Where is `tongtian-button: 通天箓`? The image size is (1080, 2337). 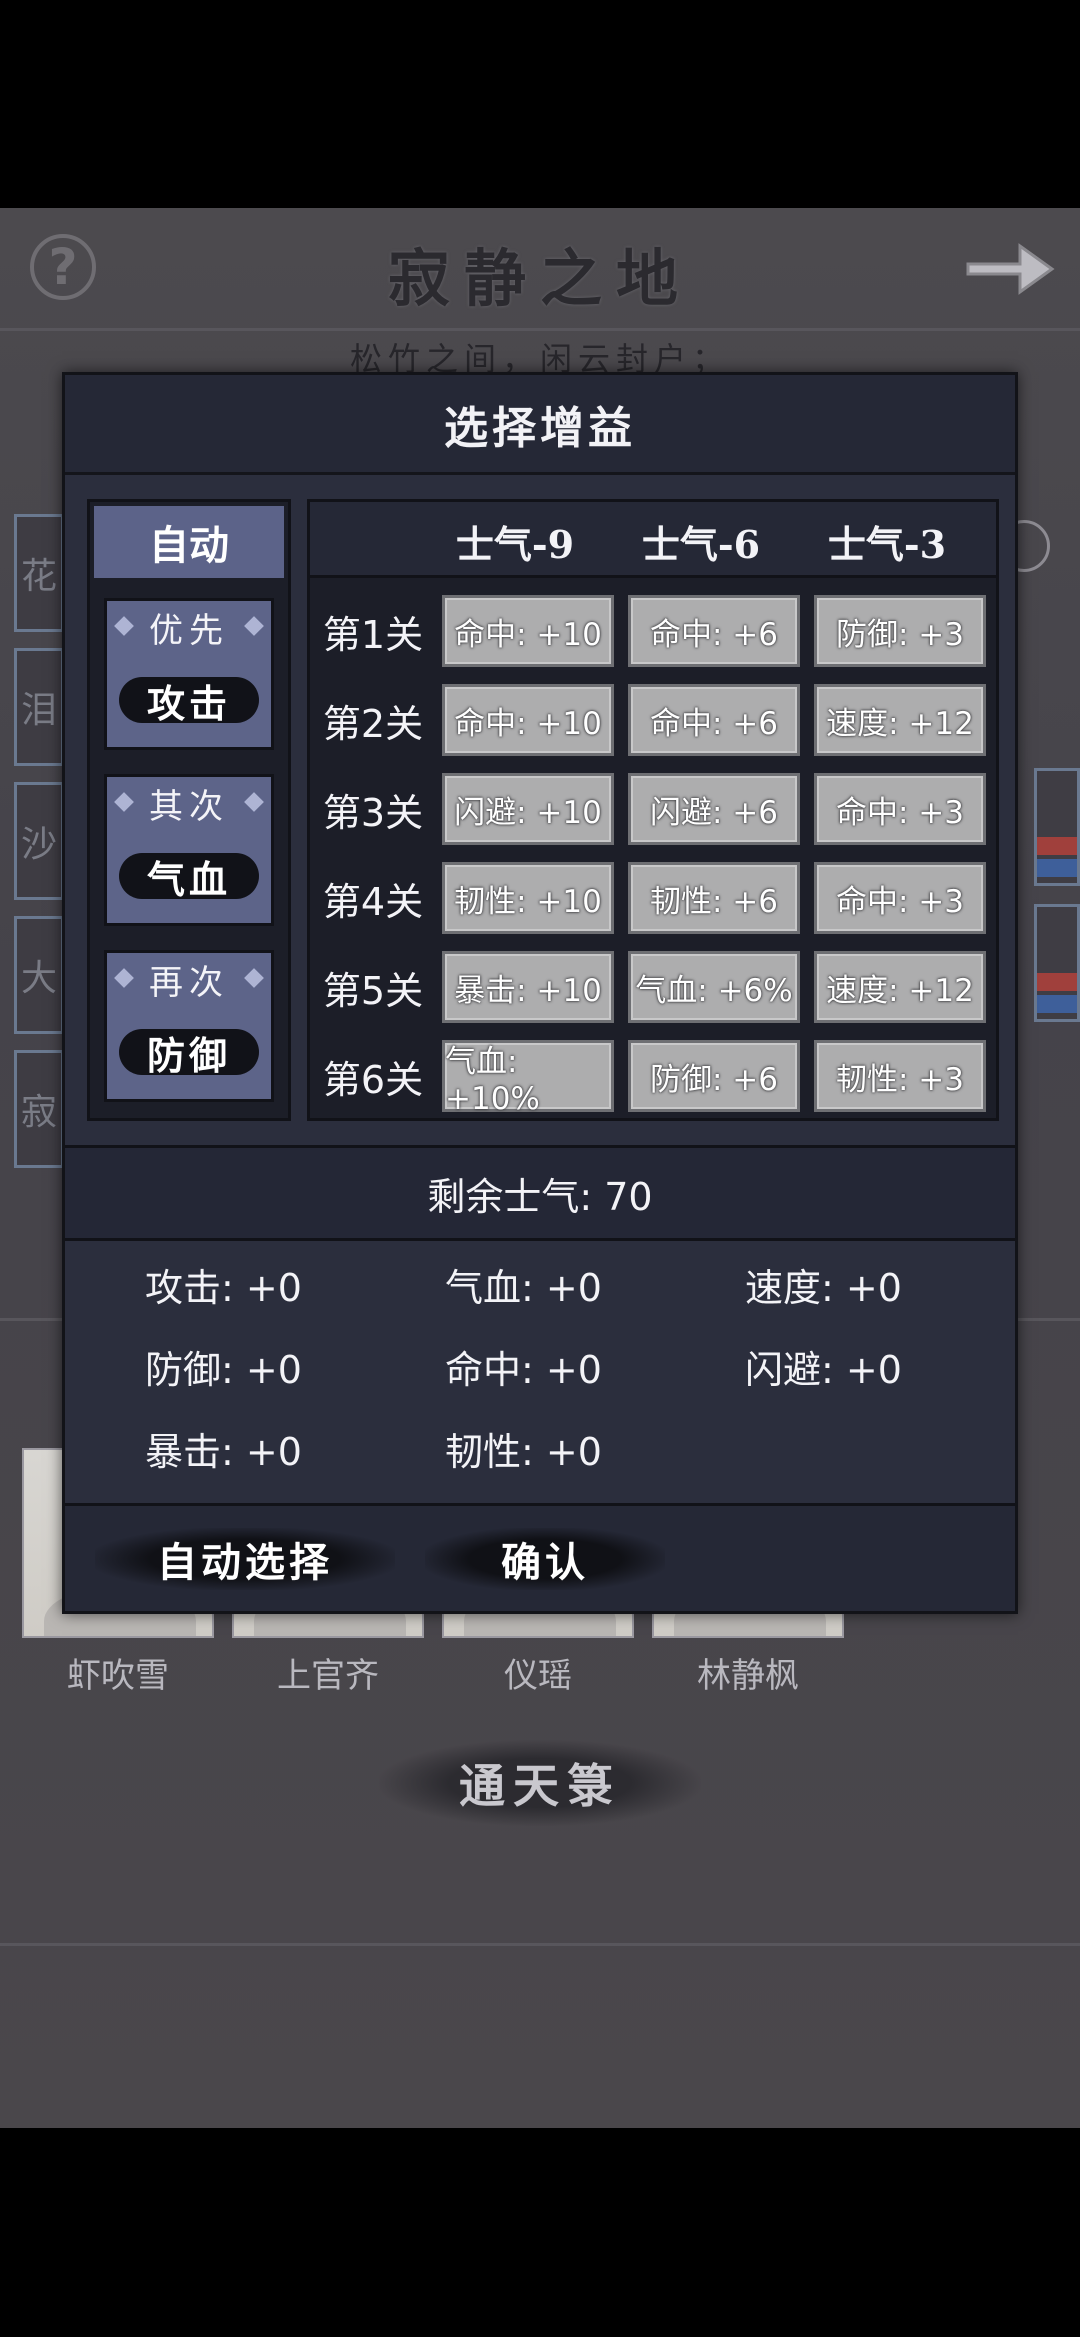 tongtian-button: 通天箓 is located at coordinates (540, 1783).